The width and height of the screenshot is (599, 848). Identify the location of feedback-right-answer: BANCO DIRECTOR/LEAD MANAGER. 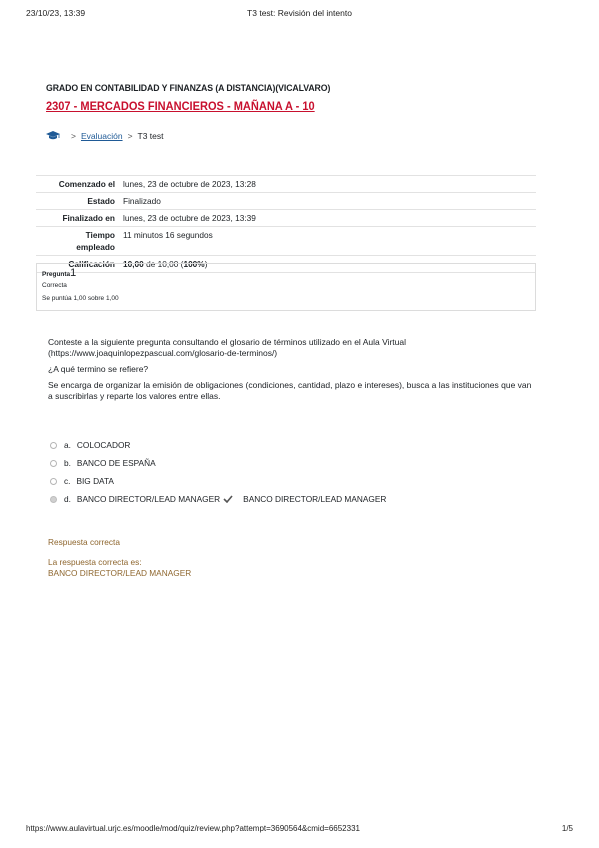
(120, 573).